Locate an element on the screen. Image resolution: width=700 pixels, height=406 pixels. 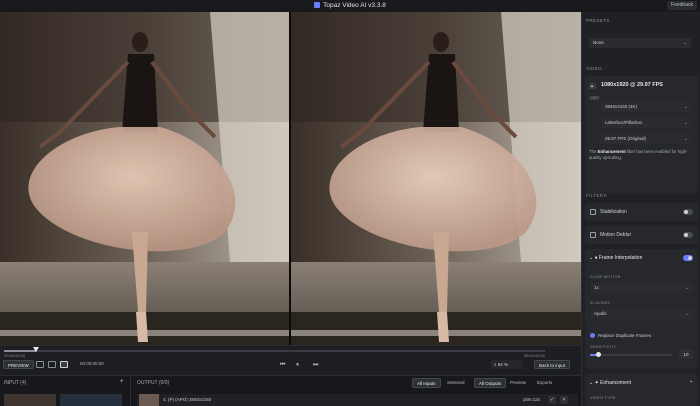
pause-icon: ⏸ is located at coordinates (297, 365).